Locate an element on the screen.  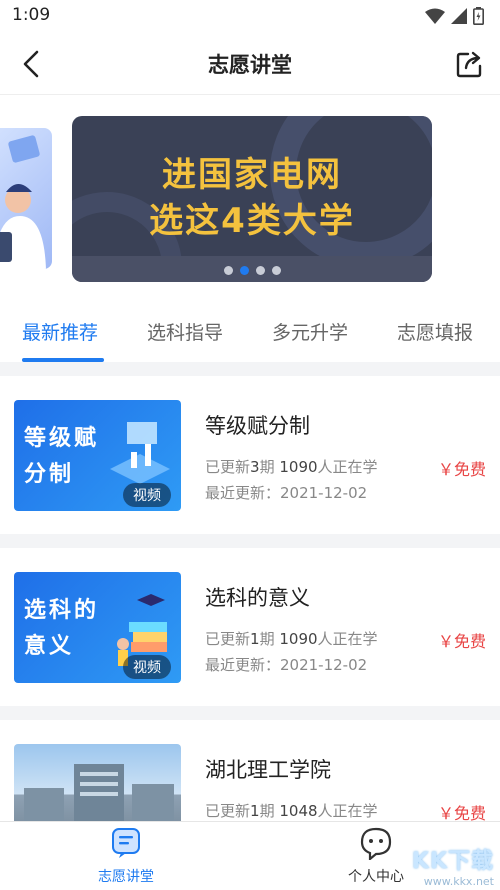
banner-line-2: 选这4类大学 is located at coordinates (252, 221).